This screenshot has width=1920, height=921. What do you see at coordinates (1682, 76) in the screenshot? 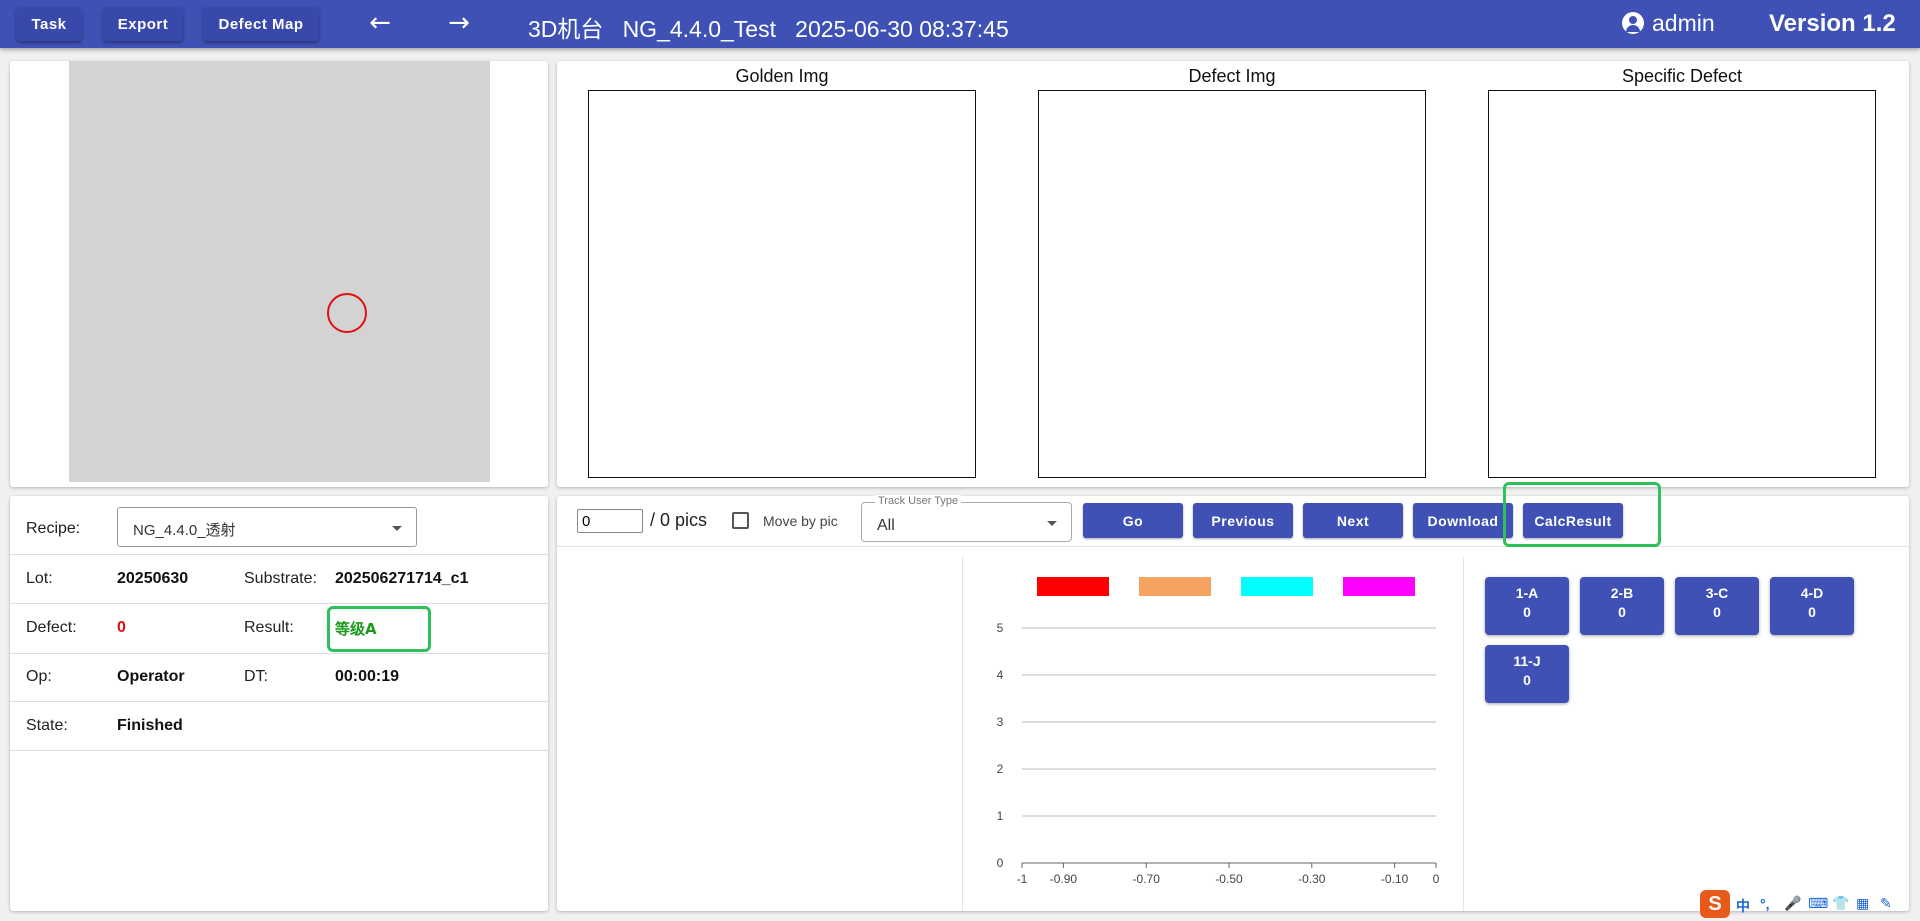
I see `specific-defect-title: Specific Defect` at bounding box center [1682, 76].